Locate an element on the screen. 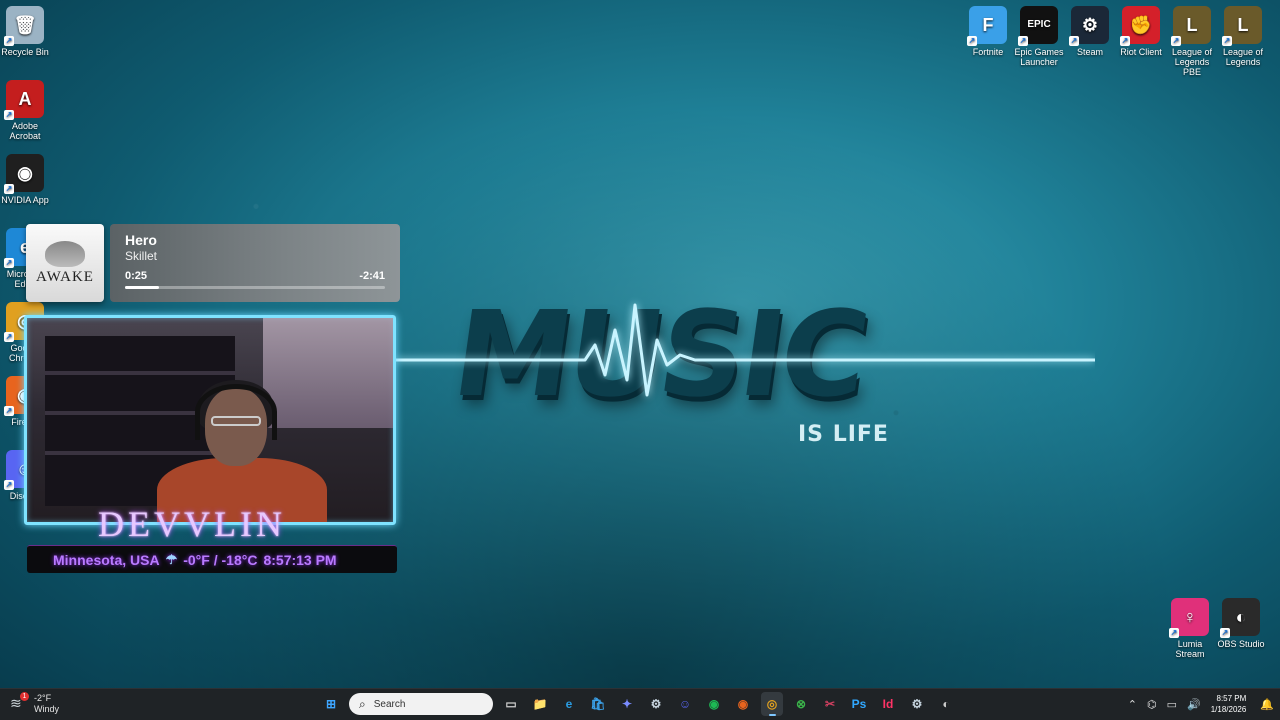  obs-studio-icon: ◐ is located at coordinates (946, 704).